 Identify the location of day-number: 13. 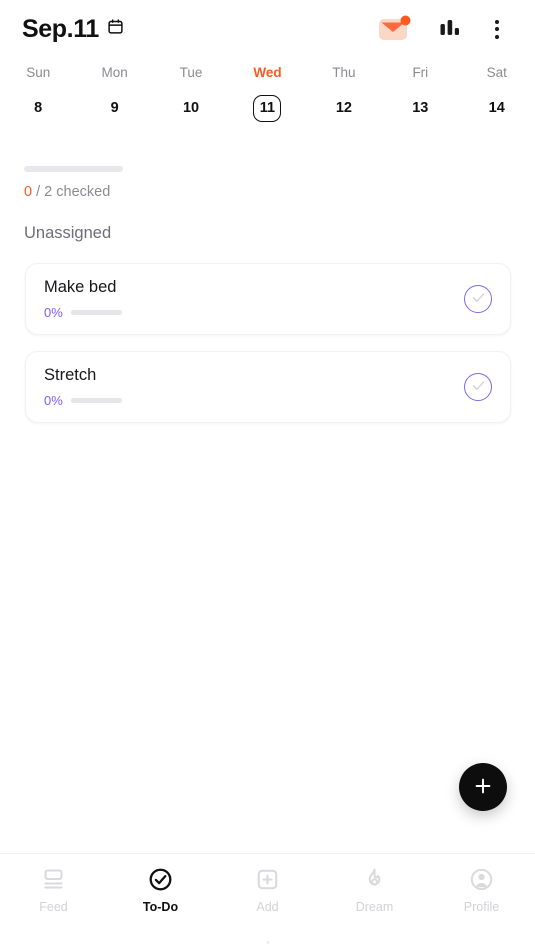
(420, 107).